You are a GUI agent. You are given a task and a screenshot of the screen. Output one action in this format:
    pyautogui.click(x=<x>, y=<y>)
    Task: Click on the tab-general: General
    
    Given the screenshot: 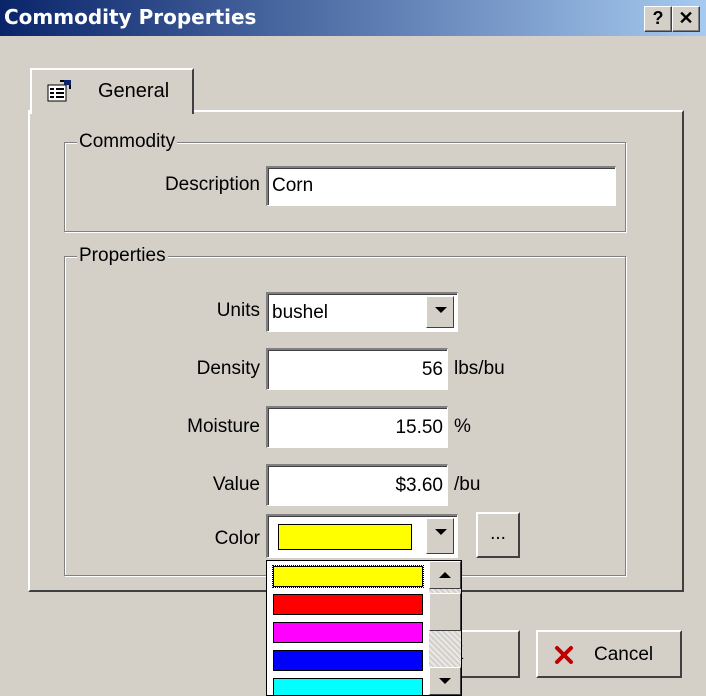 What is the action you would take?
    pyautogui.click(x=112, y=91)
    